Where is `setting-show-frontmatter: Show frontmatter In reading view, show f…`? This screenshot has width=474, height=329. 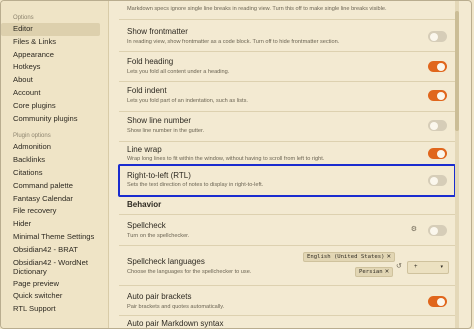 setting-show-frontmatter: Show frontmatter In reading view, show f… is located at coordinates (287, 35).